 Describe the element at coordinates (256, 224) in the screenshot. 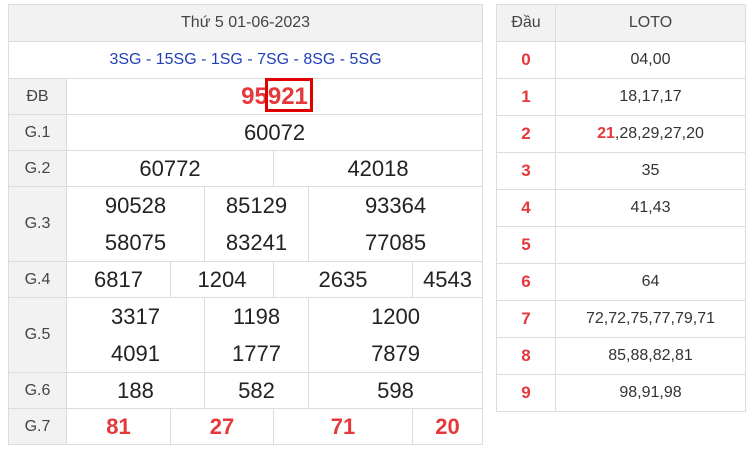

I see `g3-column: 85129 83241` at that location.